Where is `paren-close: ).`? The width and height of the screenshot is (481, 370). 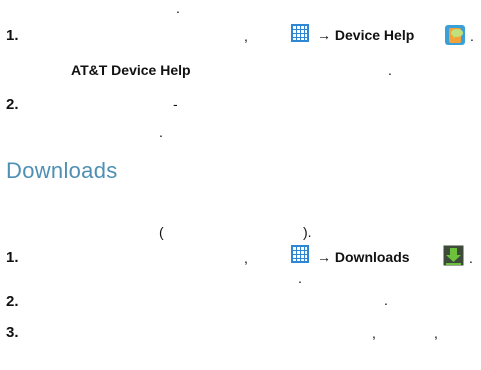
paren-close: ). is located at coordinates (307, 232).